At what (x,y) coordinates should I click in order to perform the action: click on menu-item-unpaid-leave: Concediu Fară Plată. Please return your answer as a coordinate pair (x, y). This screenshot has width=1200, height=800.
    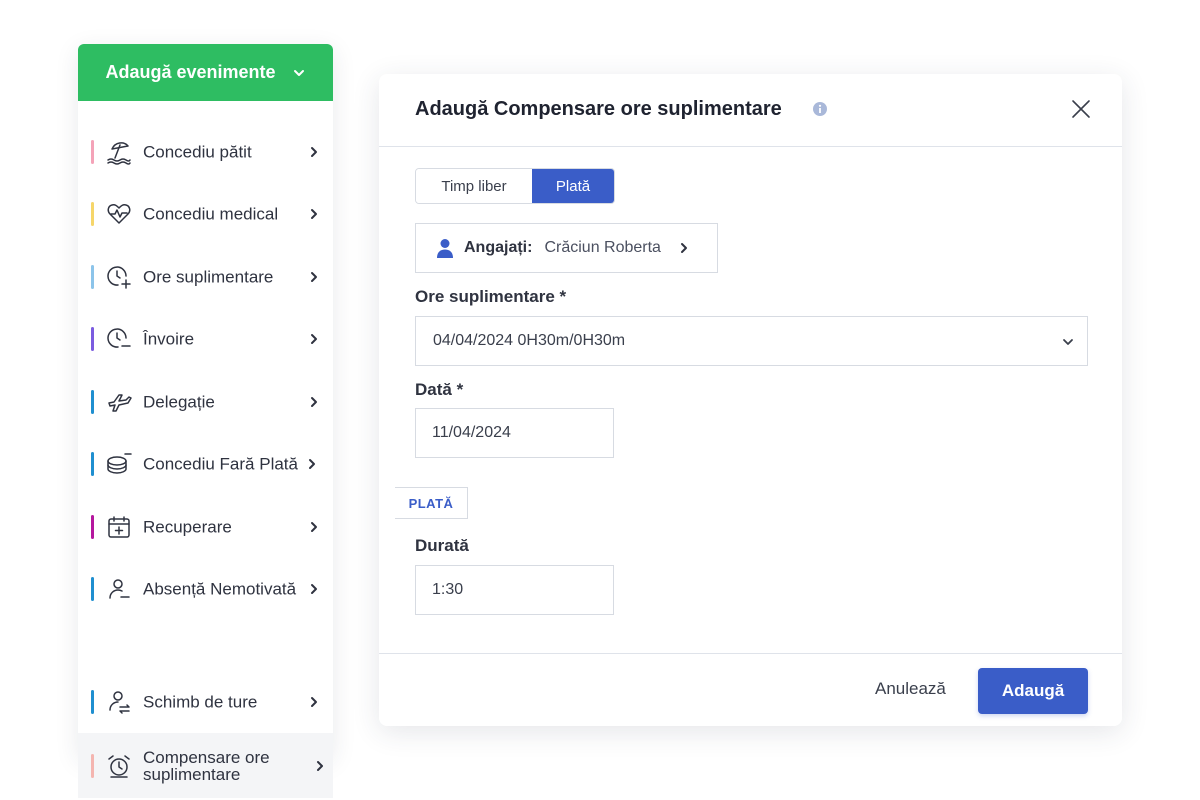
    Looking at the image, I should click on (205, 464).